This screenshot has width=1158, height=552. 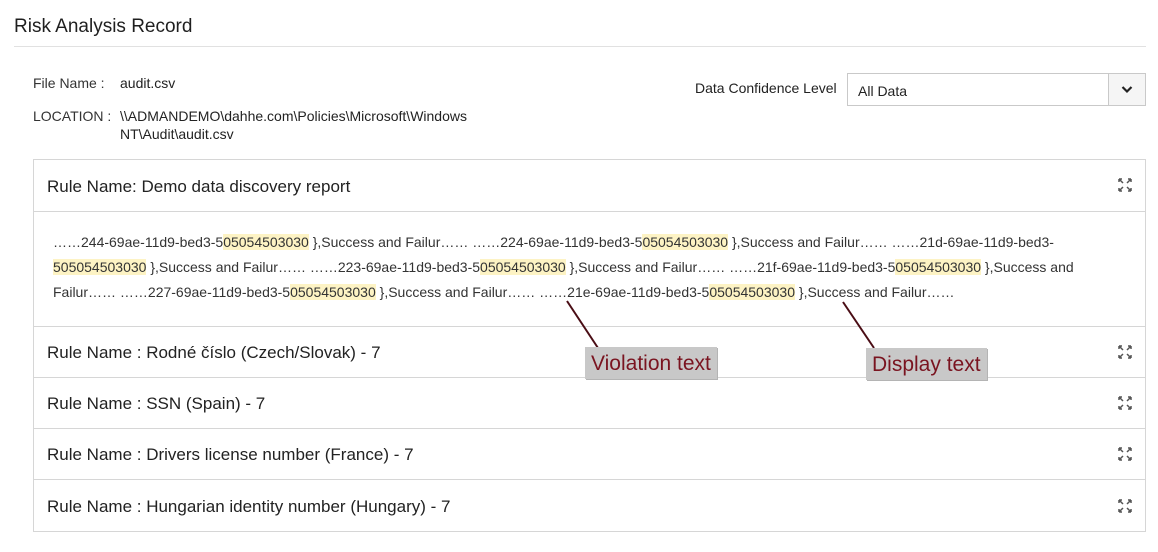 What do you see at coordinates (996, 89) in the screenshot?
I see `confidence-select: All Data` at bounding box center [996, 89].